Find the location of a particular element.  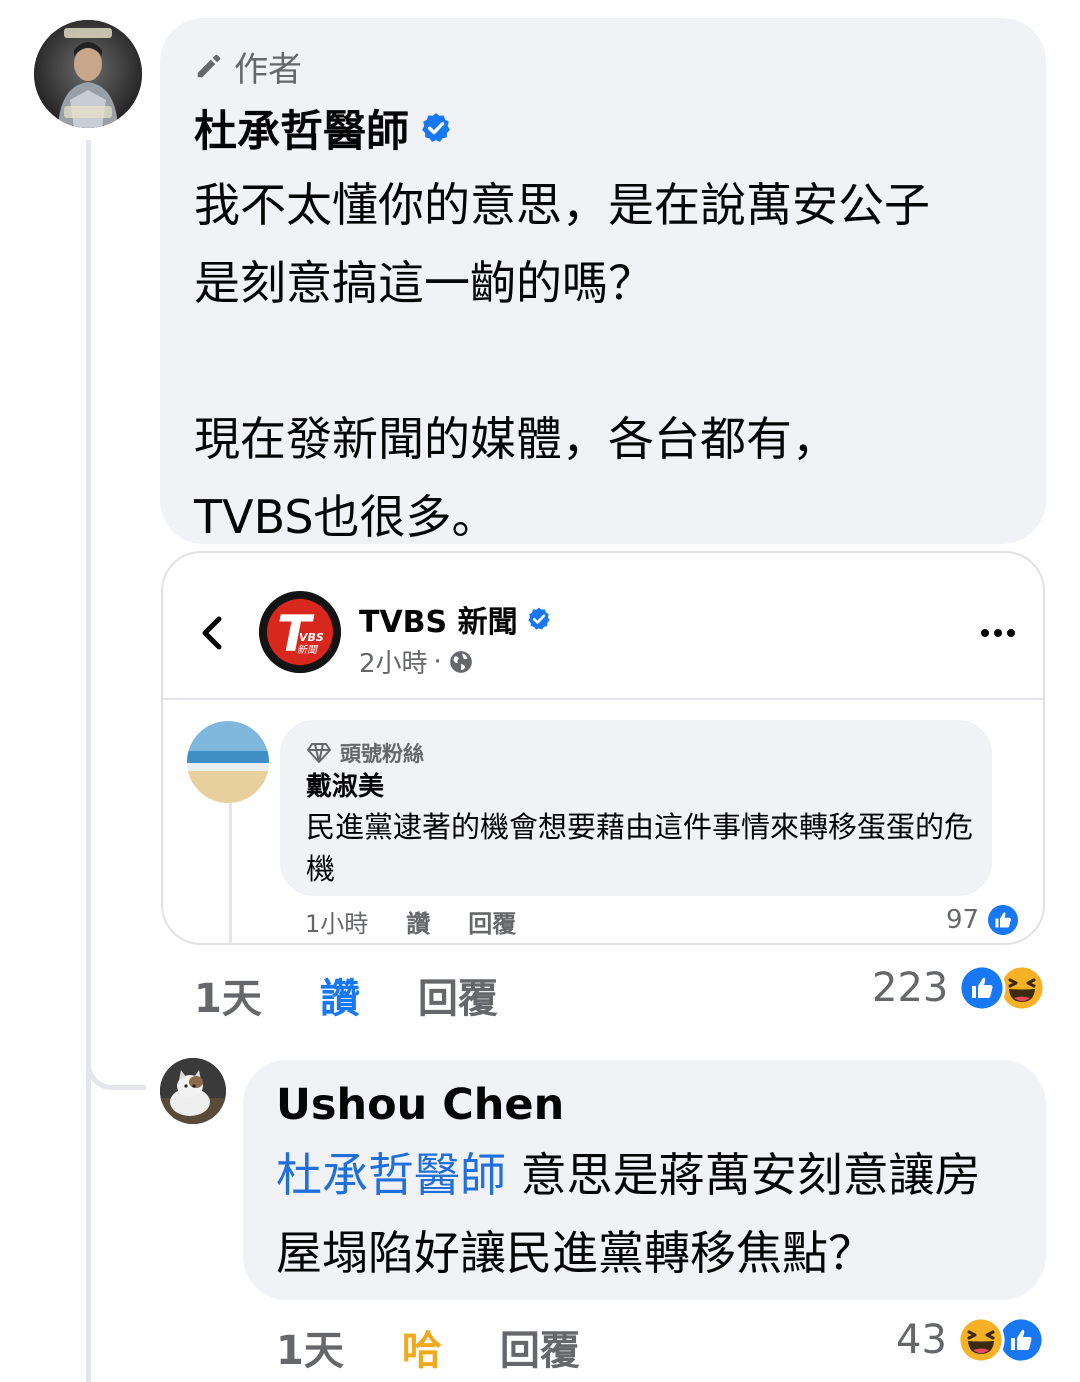

author-badge: 作者 is located at coordinates (248, 67).